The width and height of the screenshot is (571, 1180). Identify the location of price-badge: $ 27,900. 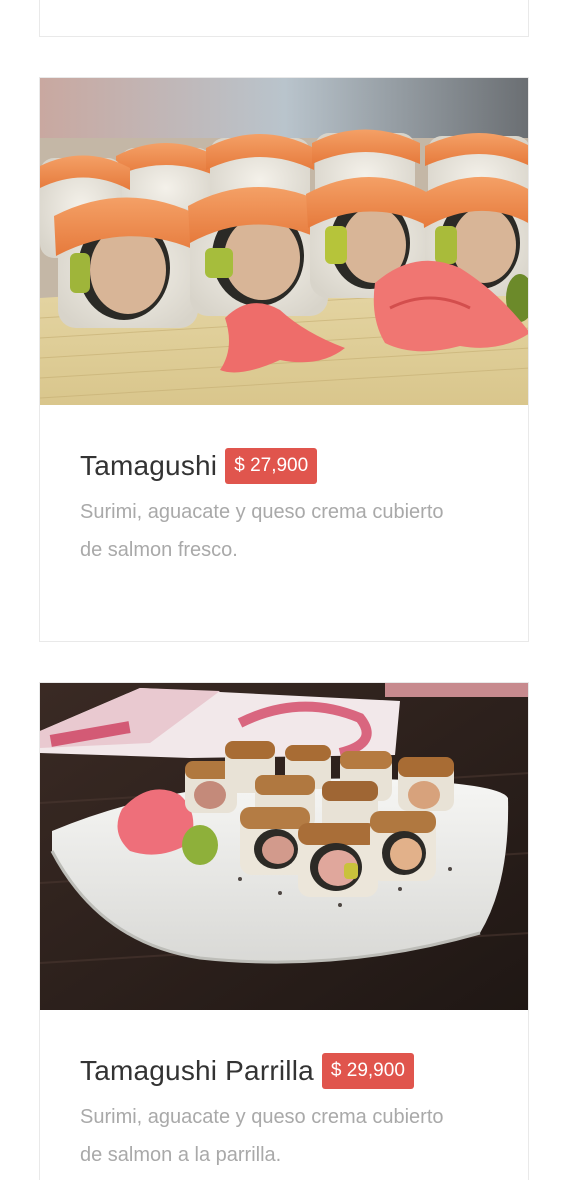
(271, 466).